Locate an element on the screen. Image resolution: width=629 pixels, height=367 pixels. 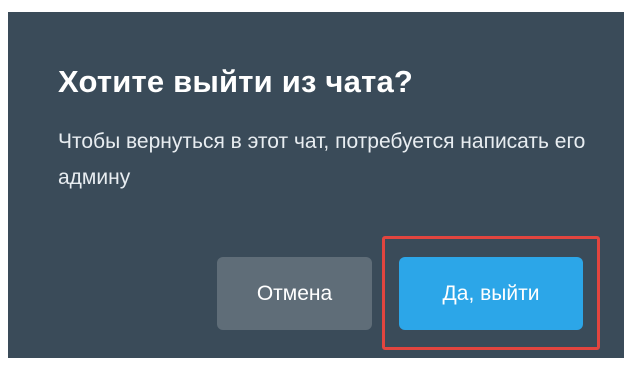
cancel-button: Отмена is located at coordinates (294, 293).